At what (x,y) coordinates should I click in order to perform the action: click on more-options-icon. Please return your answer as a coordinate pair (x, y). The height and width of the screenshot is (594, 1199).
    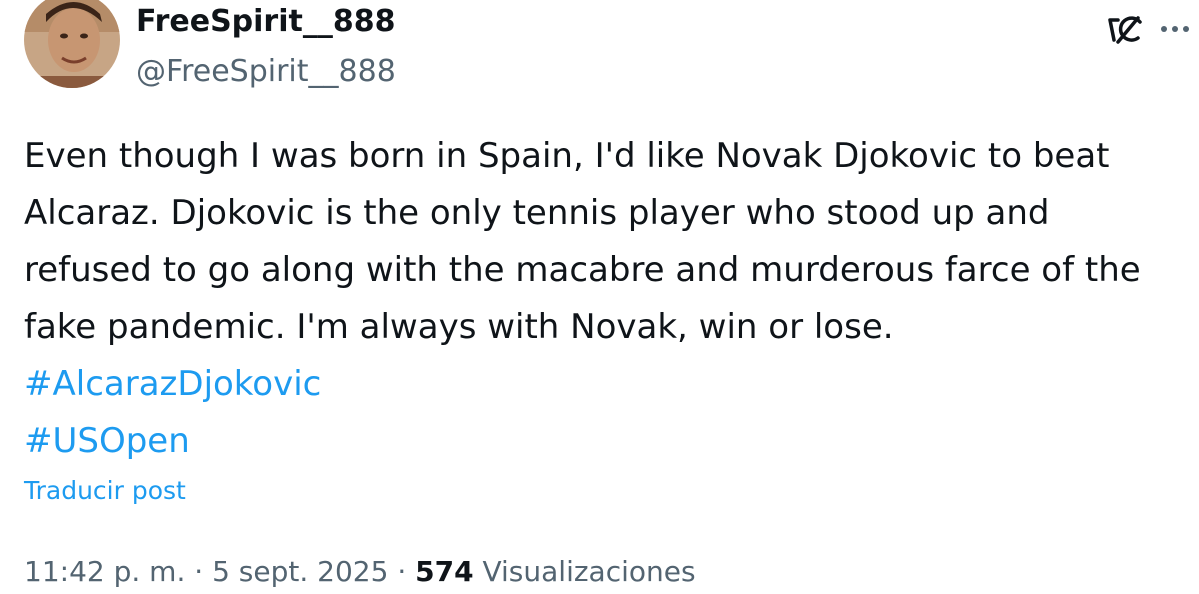
    Looking at the image, I should click on (1175, 26).